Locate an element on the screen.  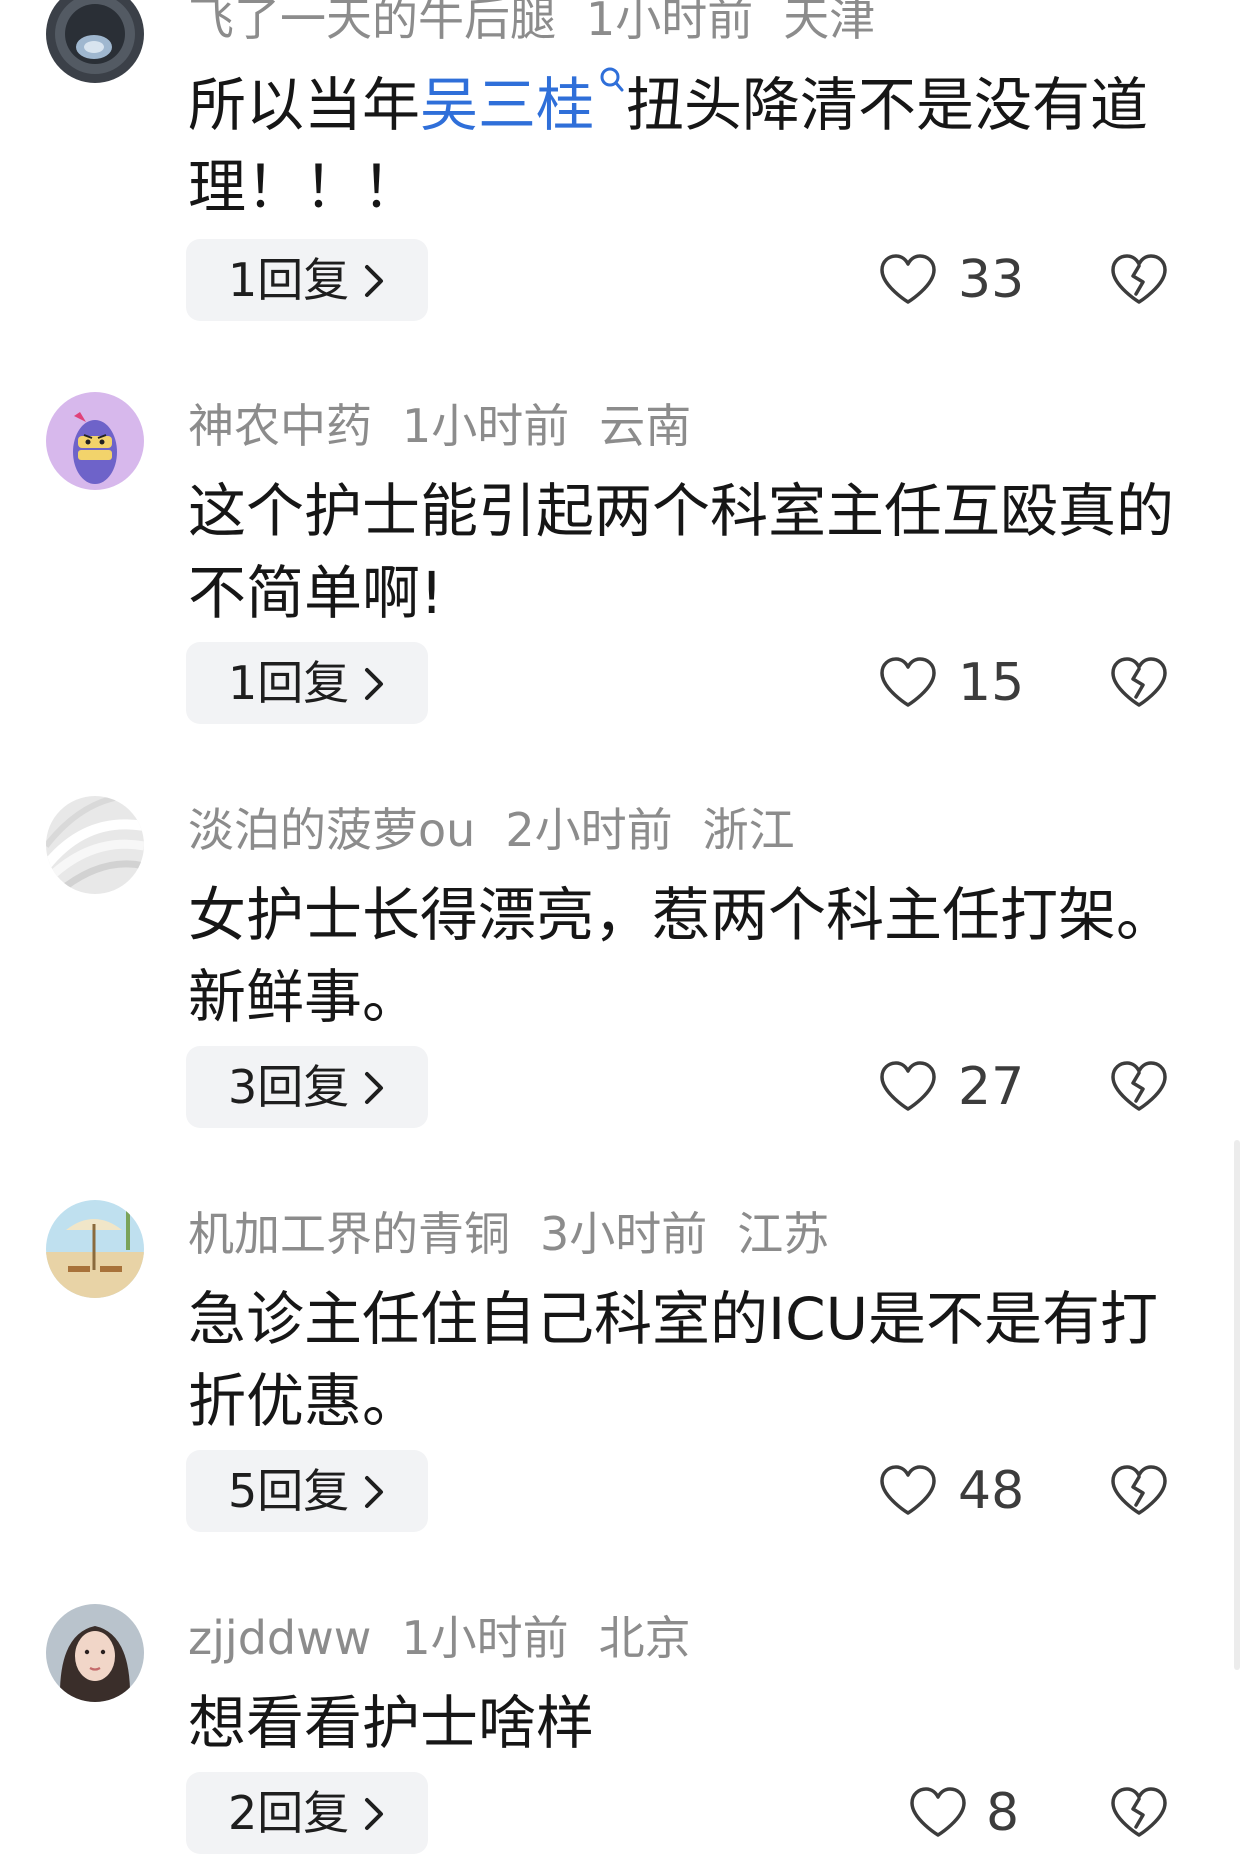
username: 神农中药 is located at coordinates (280, 426).